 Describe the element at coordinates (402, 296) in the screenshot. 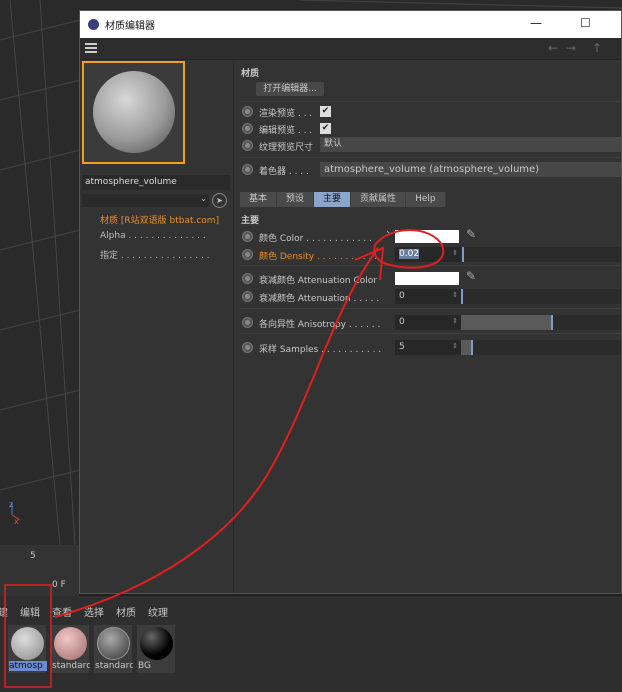

I see `attenuation-value: 0` at that location.